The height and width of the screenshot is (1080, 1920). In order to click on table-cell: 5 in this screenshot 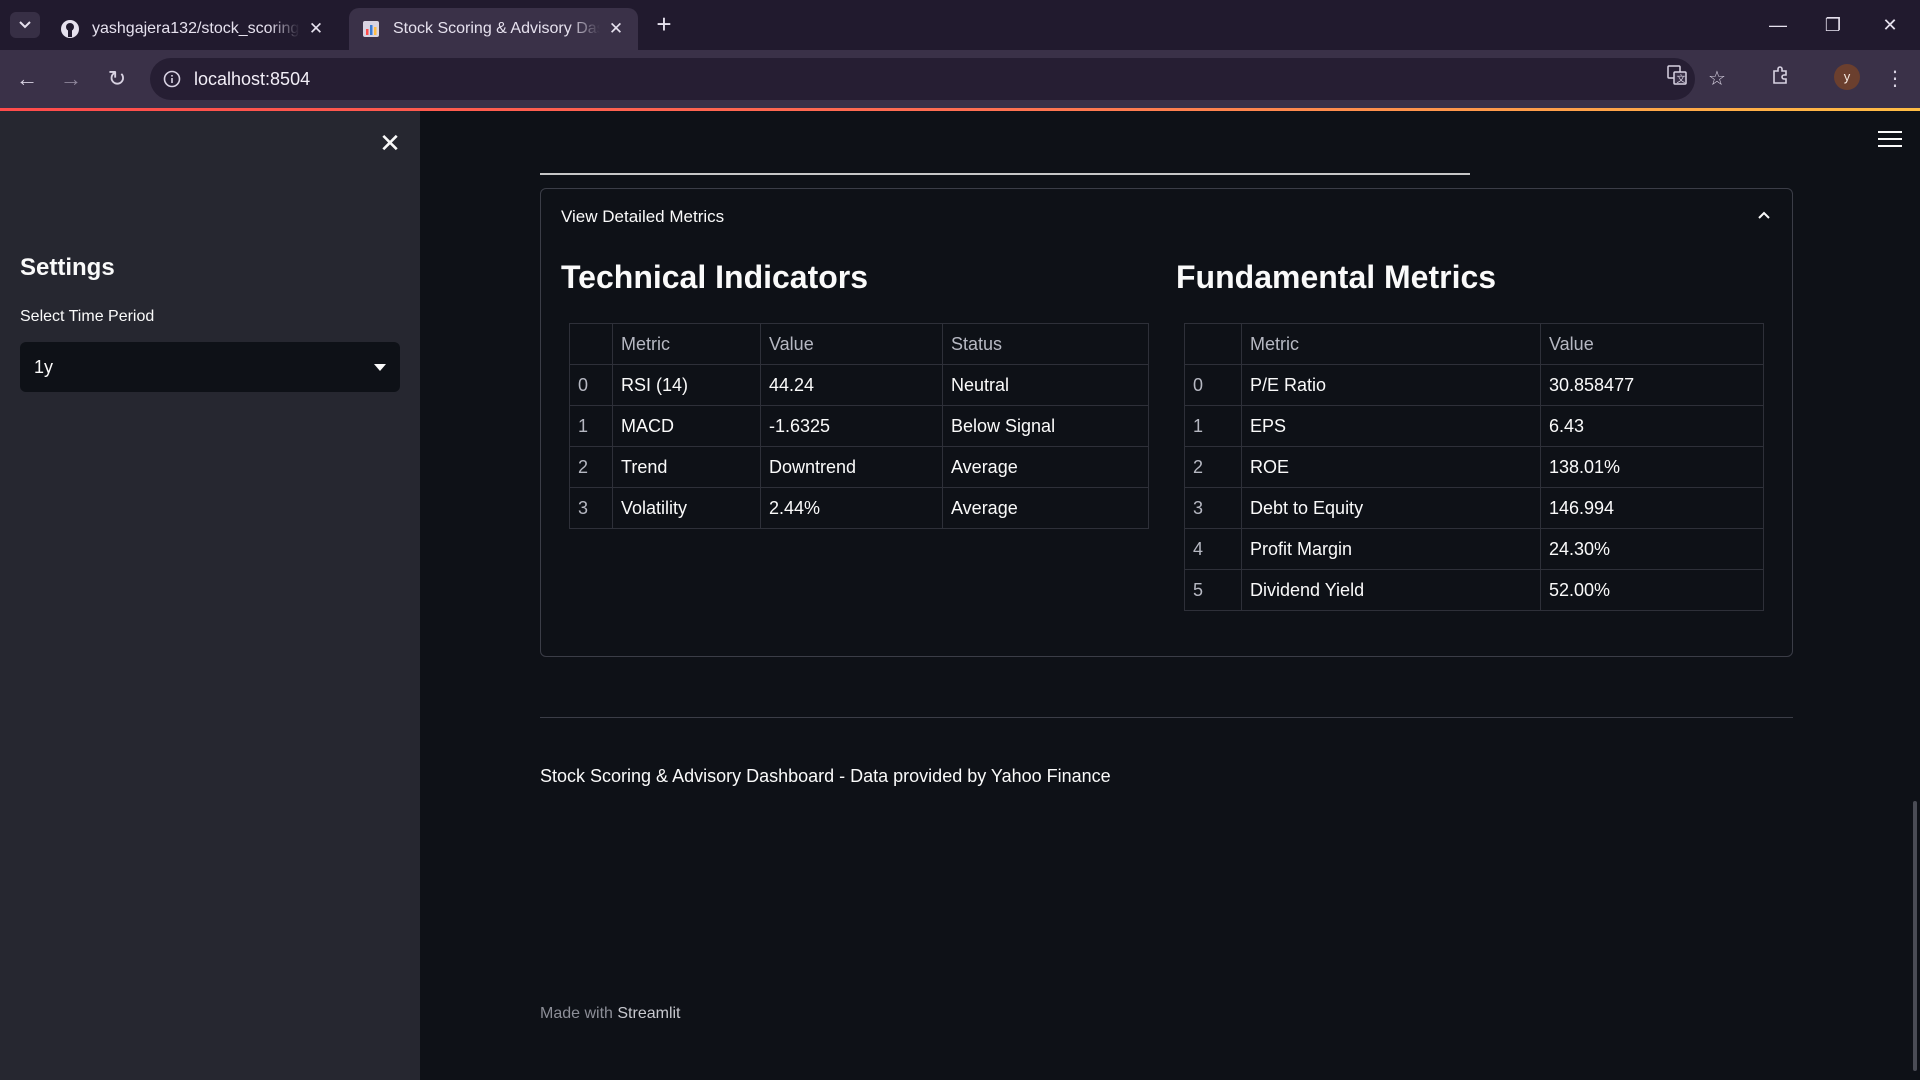, I will do `click(1213, 590)`.